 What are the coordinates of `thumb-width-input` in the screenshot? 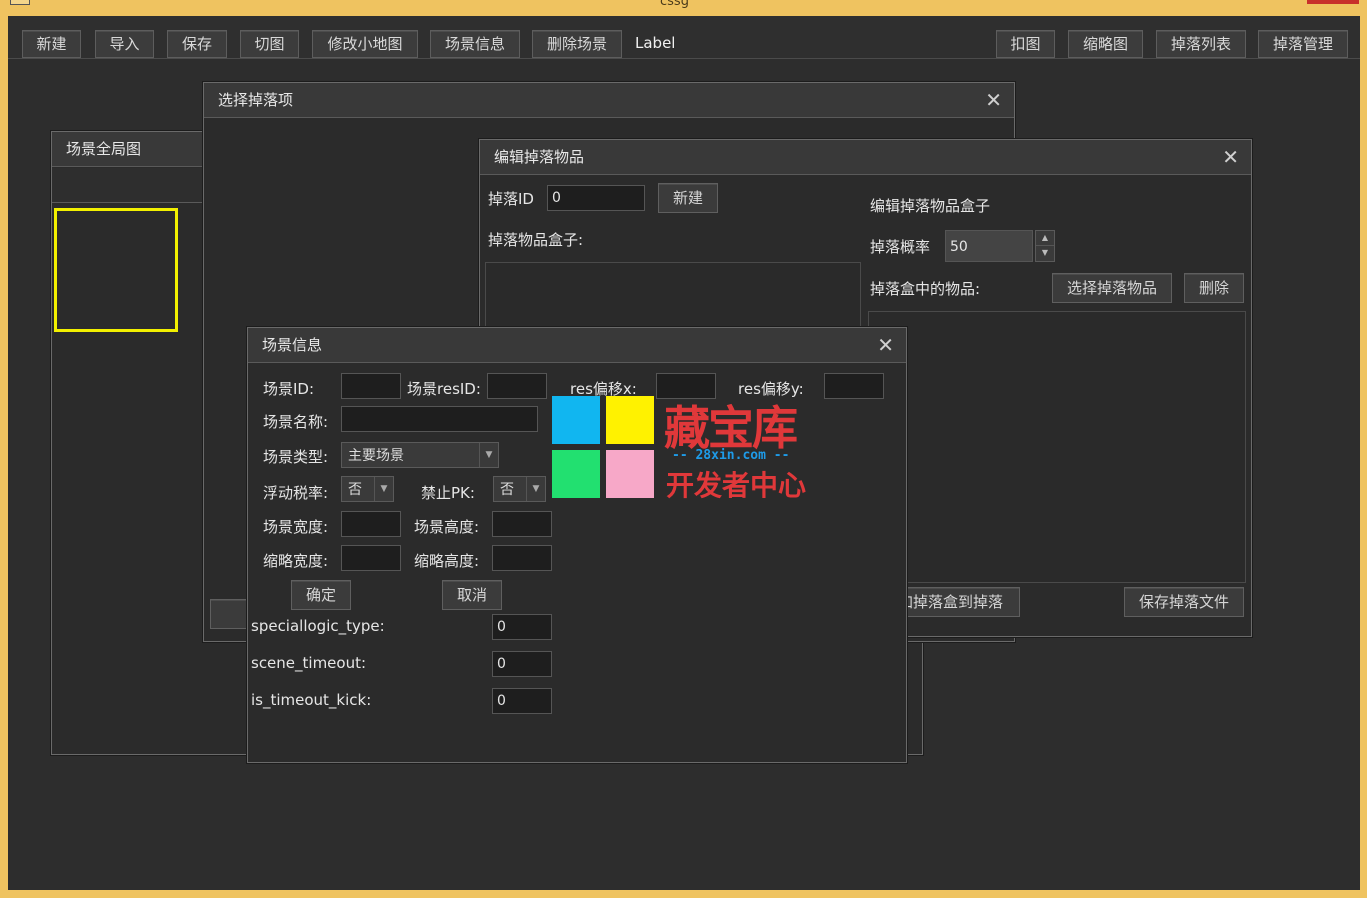 It's located at (371, 558).